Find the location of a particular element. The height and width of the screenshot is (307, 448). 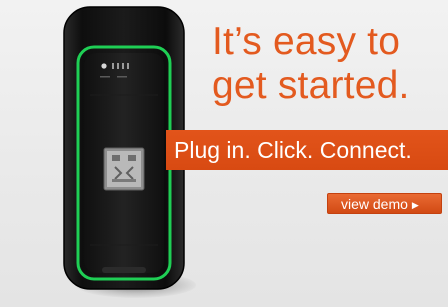

headline-line-2: get started. is located at coordinates (311, 85).